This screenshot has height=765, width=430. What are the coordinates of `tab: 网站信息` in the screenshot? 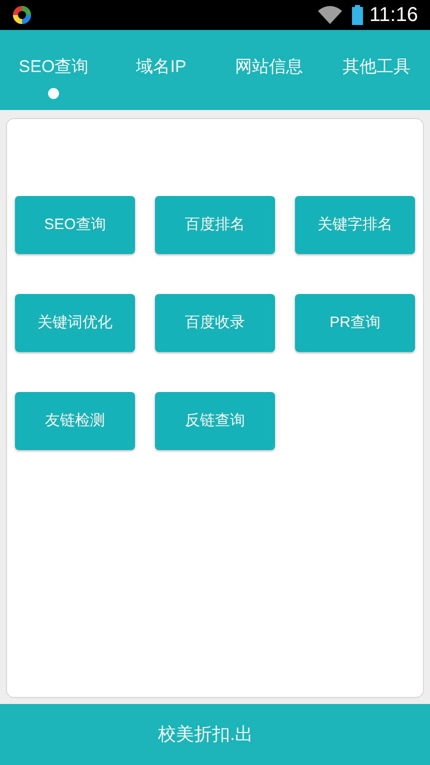 It's located at (268, 76).